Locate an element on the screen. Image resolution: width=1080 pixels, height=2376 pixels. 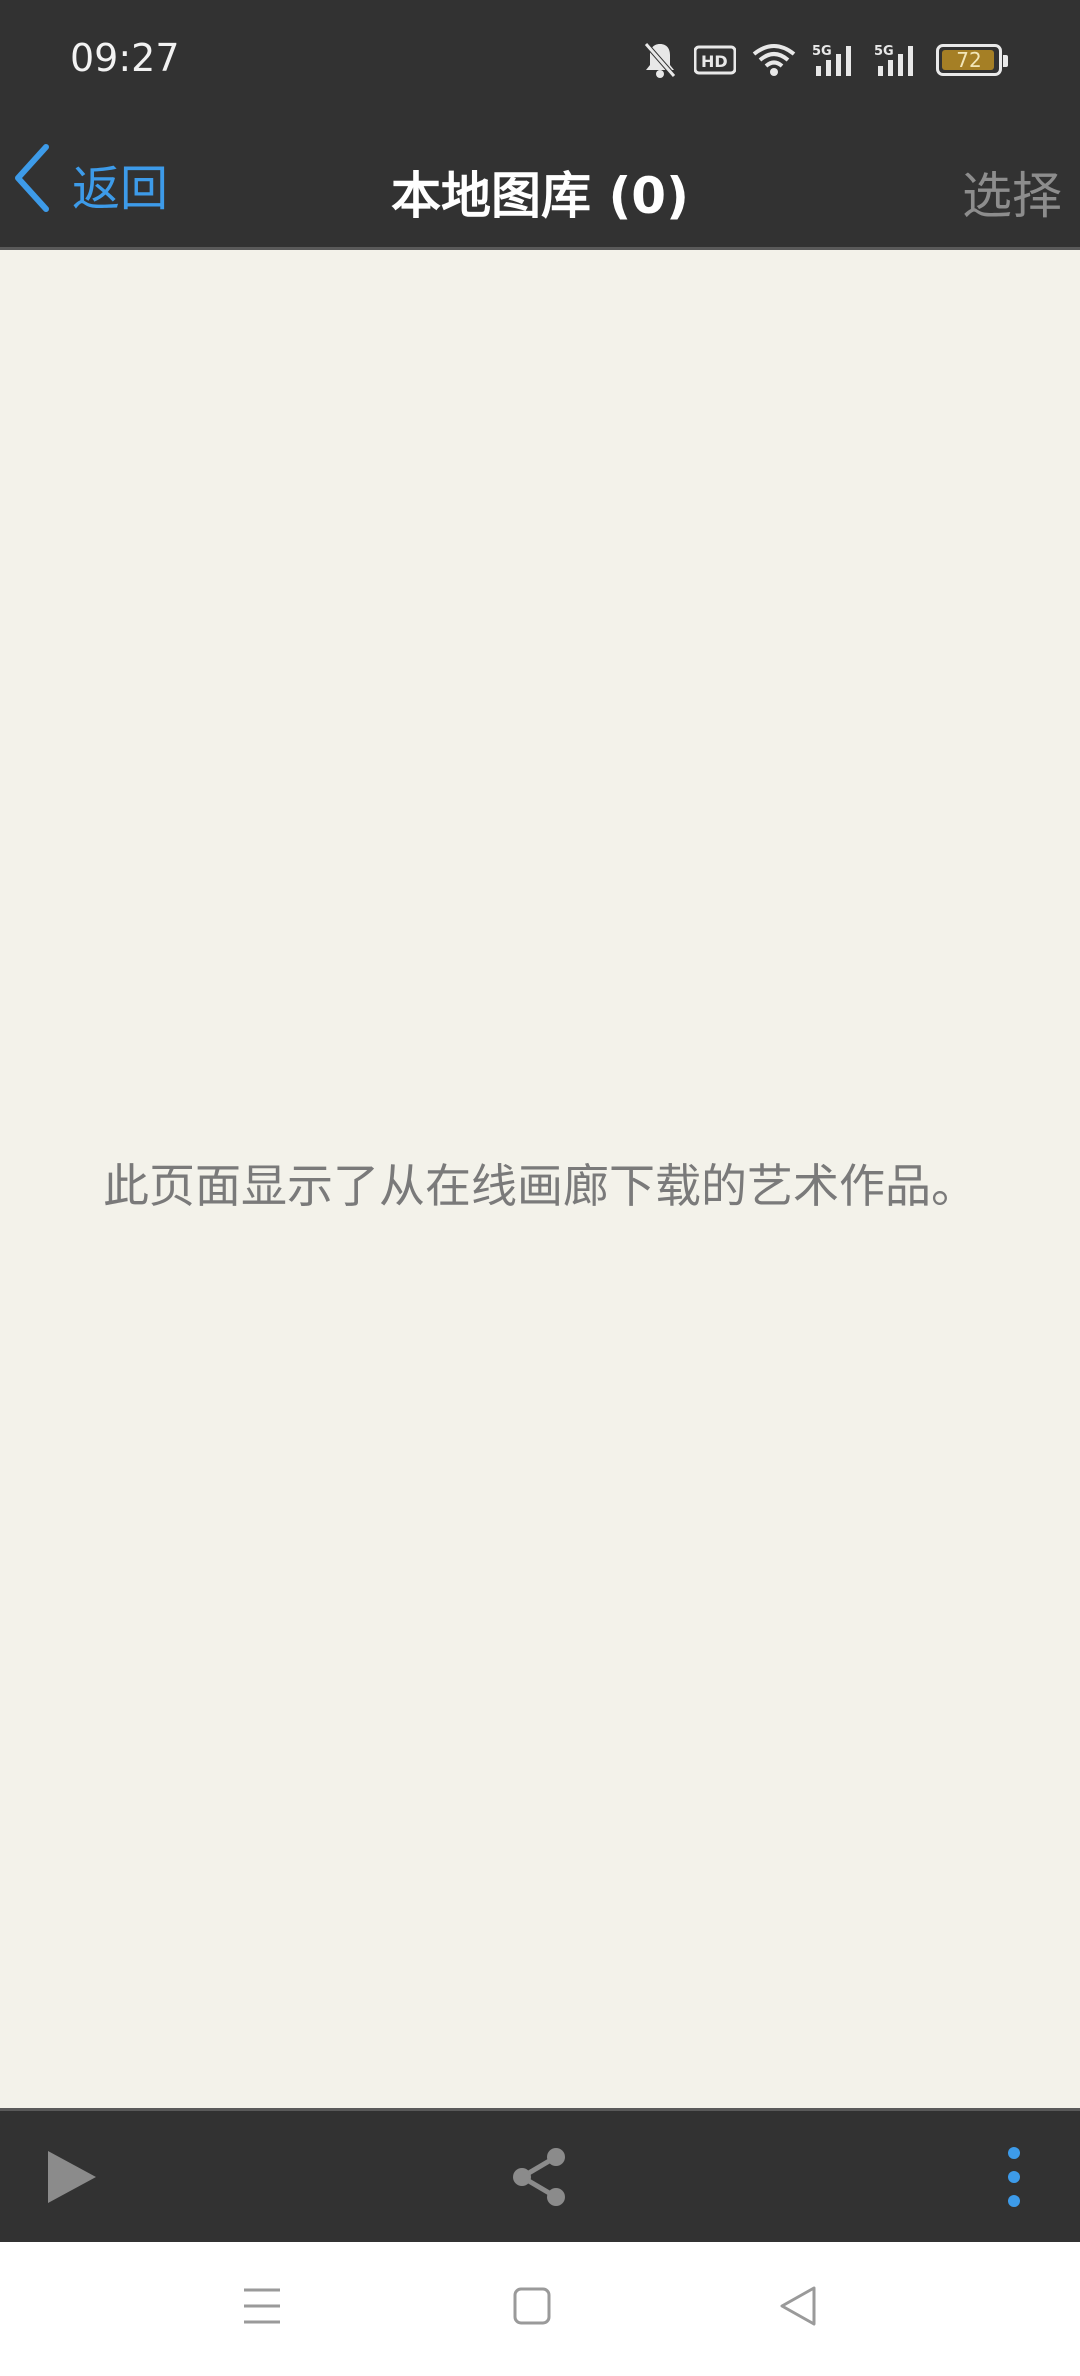
nav-bar: 返回 本地图库 (0) 选择 is located at coordinates (540, 184).